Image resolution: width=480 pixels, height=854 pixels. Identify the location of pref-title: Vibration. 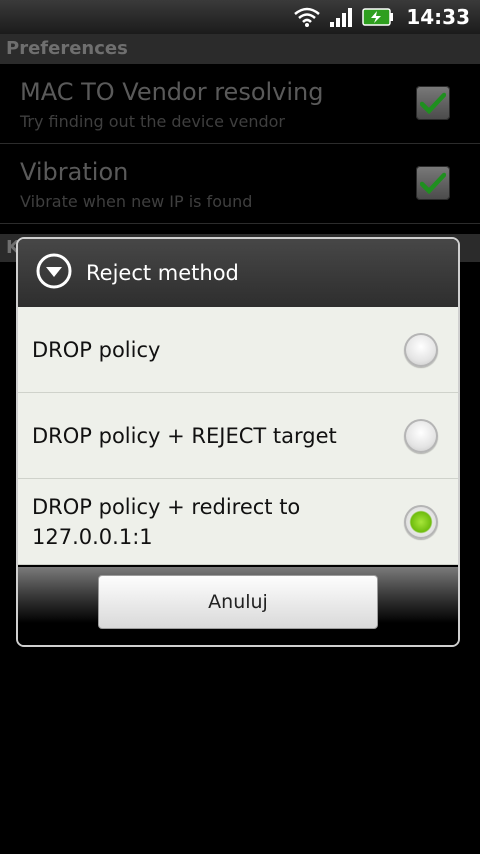
(74, 172).